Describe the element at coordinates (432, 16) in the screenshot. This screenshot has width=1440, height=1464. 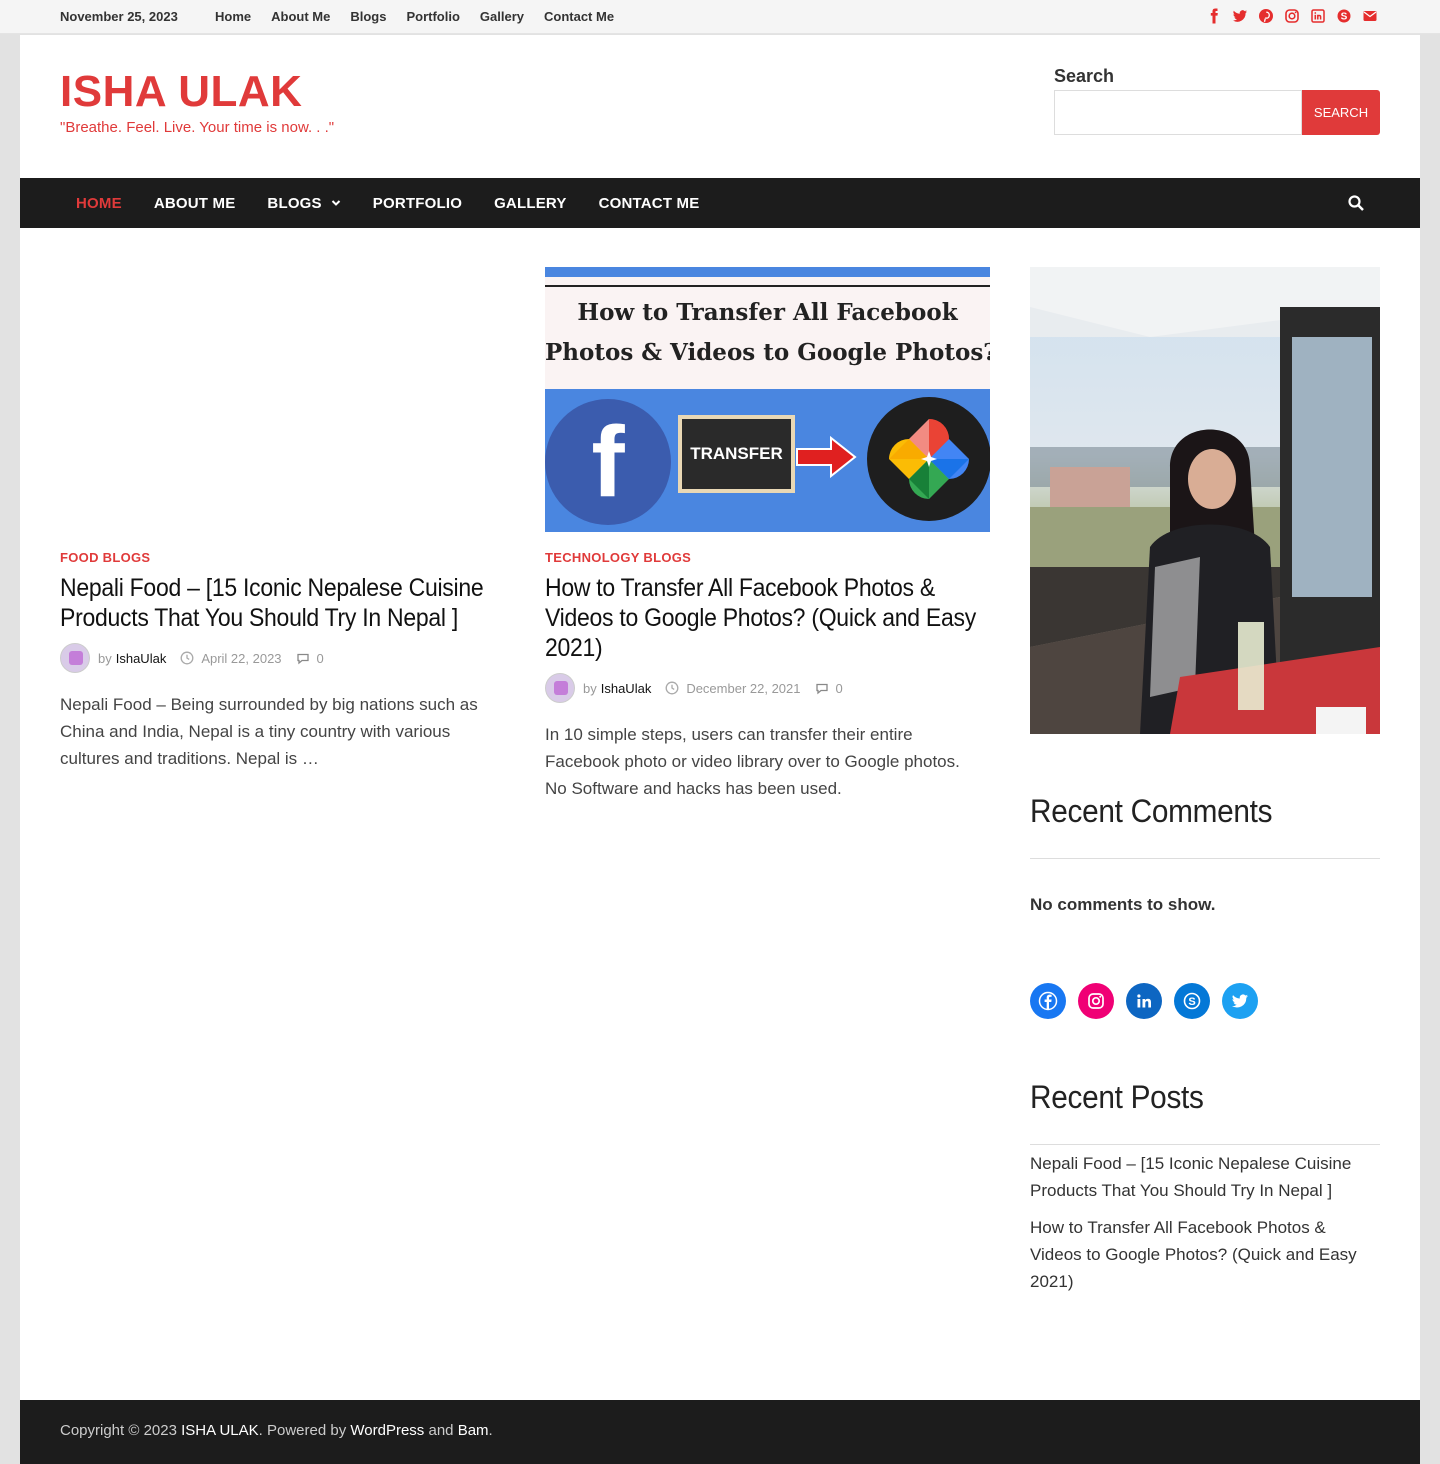
I see `top-nav-portfolio: Portfolio` at that location.